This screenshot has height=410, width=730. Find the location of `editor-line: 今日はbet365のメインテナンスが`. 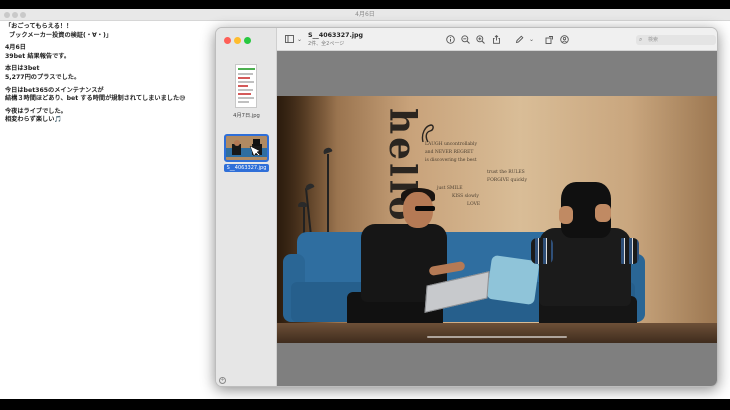

editor-line: 今日はbet365のメインテナンスが is located at coordinates (54, 90).